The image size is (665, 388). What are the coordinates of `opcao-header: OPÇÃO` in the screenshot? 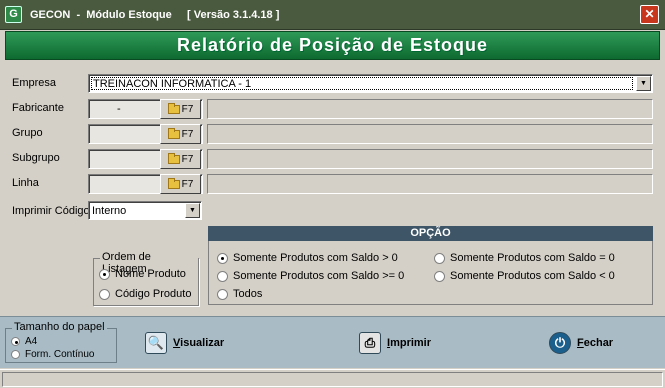 It's located at (430, 233).